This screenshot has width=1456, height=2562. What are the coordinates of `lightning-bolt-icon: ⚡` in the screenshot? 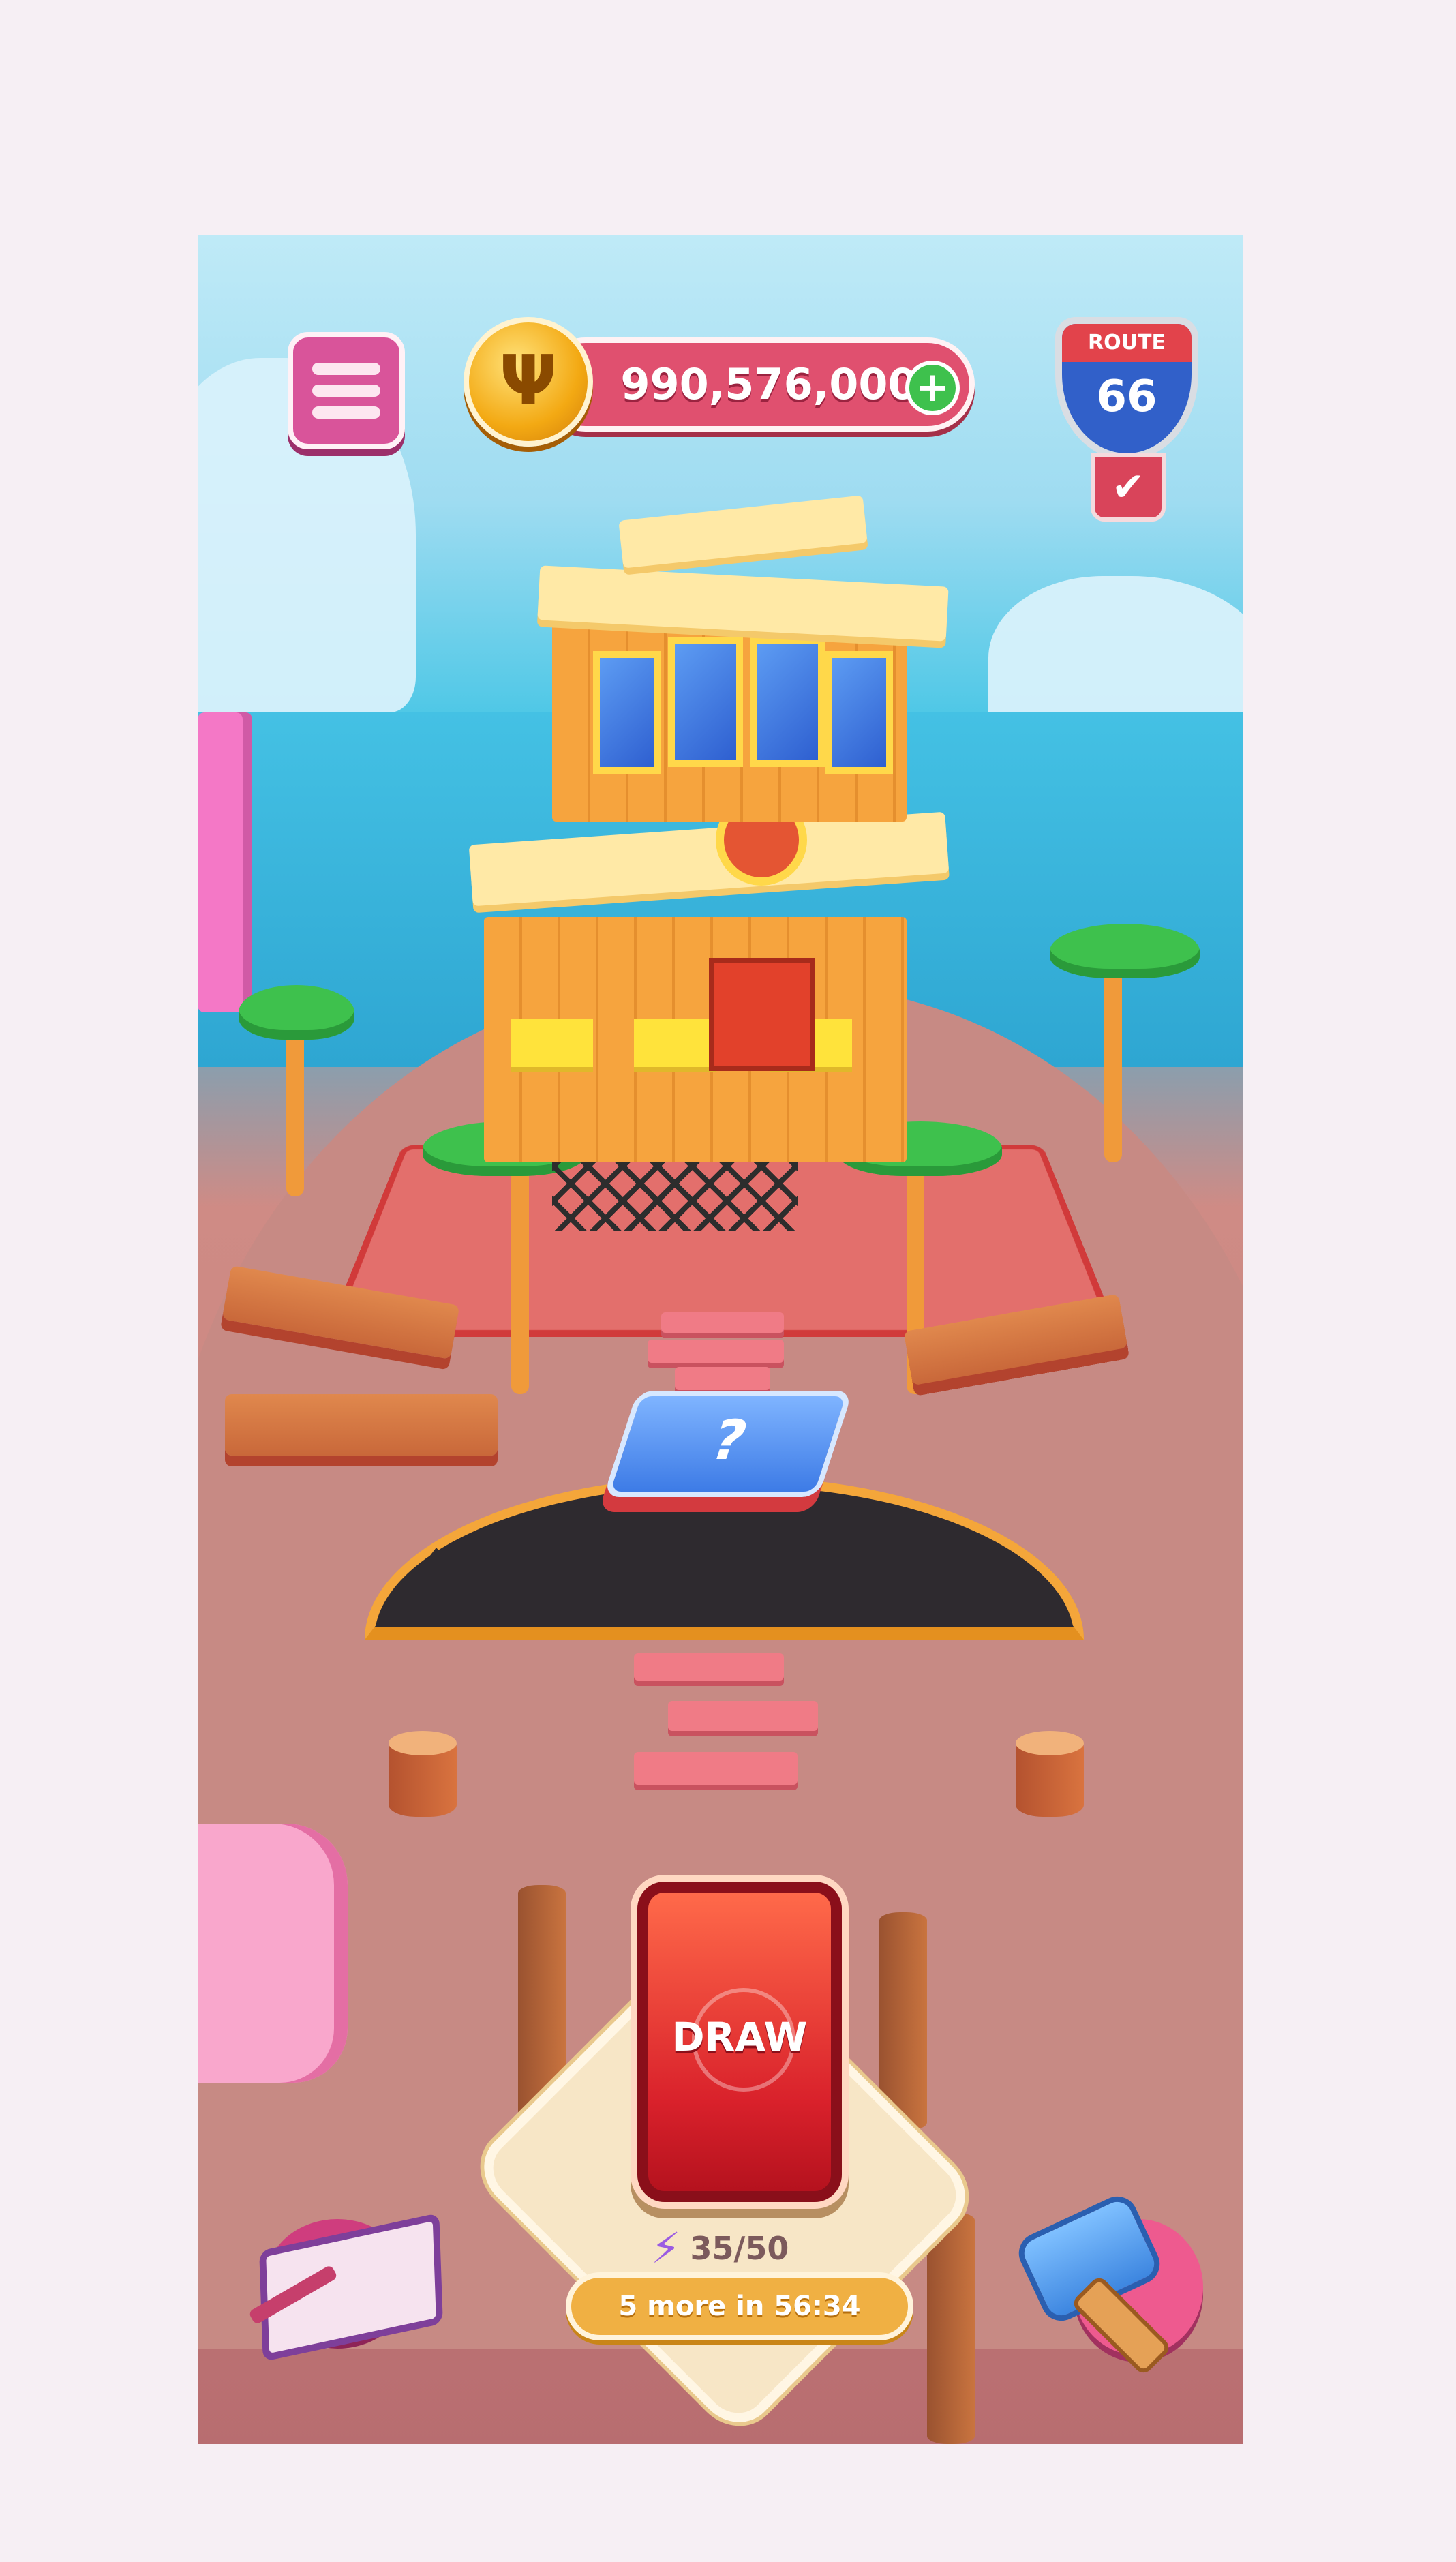 It's located at (666, 2248).